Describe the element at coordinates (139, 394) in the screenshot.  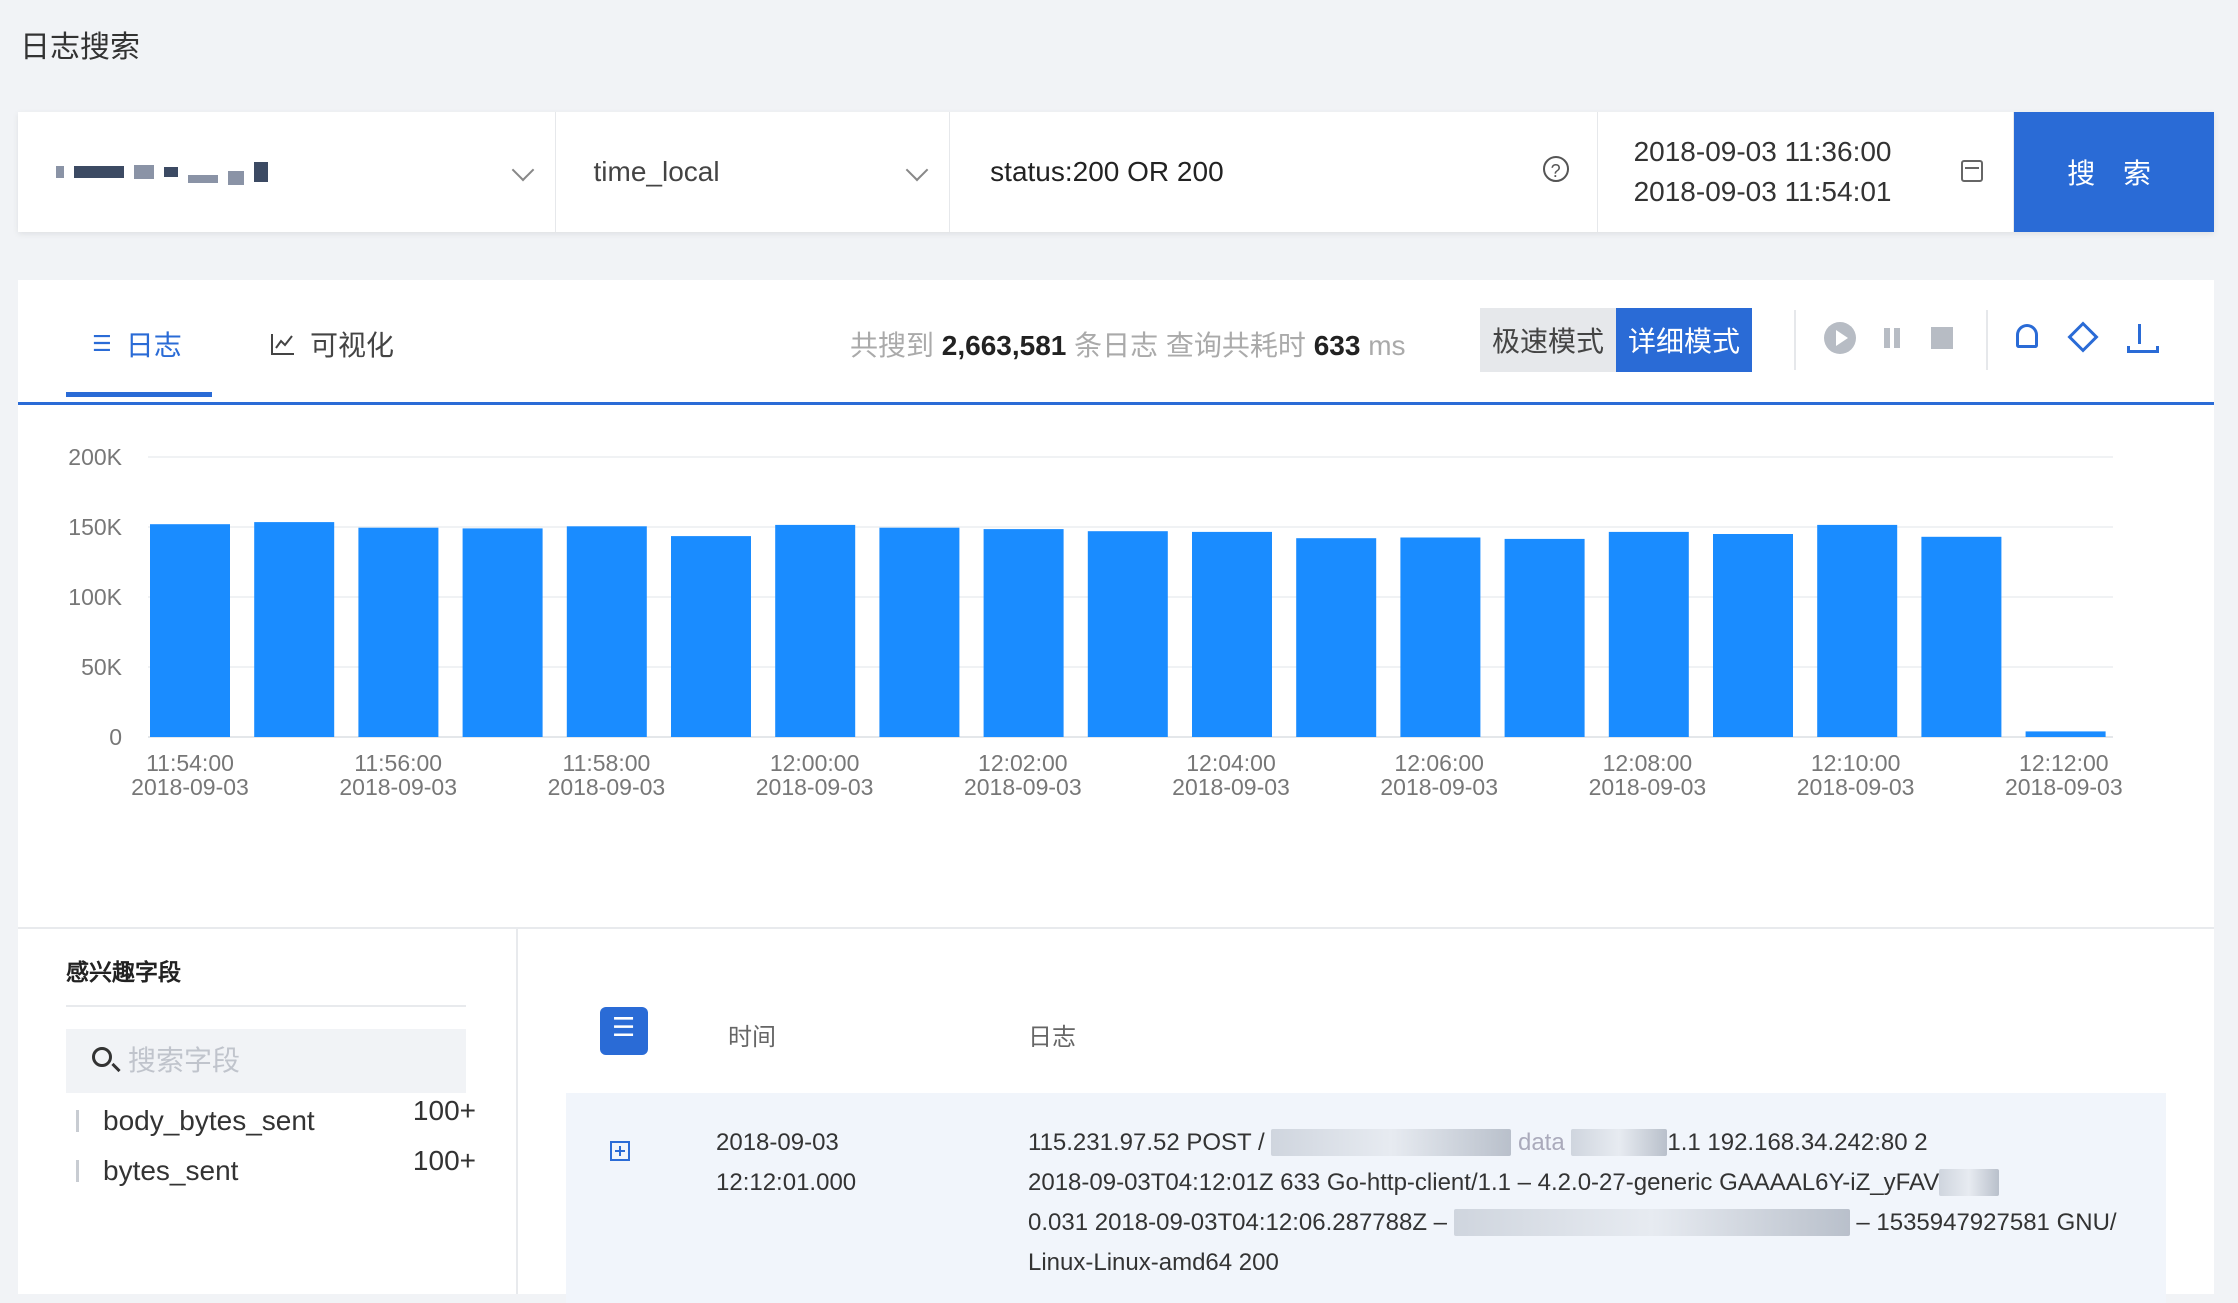
I see `active-tab-indicator` at that location.